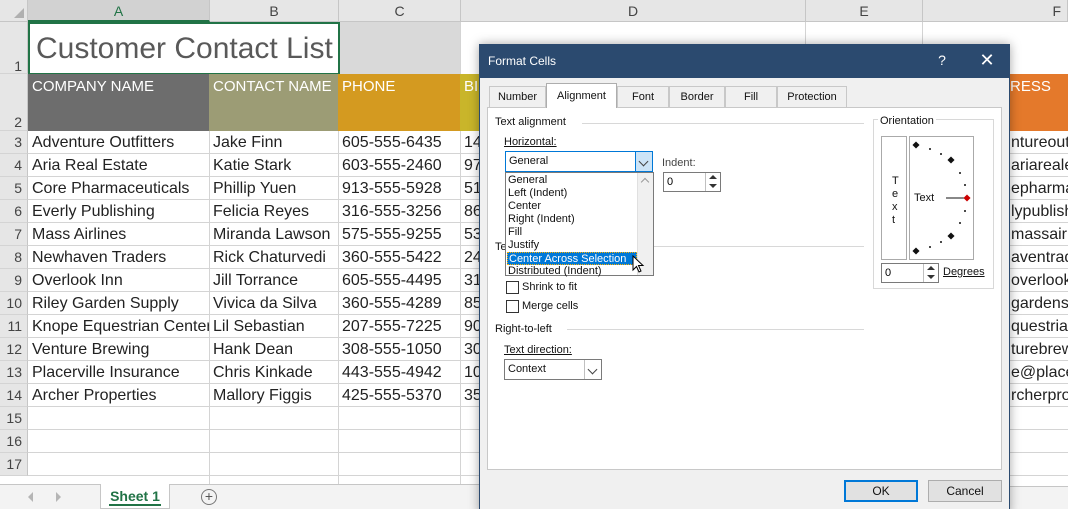 The image size is (1068, 509). What do you see at coordinates (209, 497) in the screenshot?
I see `plus-circle-icon: +` at bounding box center [209, 497].